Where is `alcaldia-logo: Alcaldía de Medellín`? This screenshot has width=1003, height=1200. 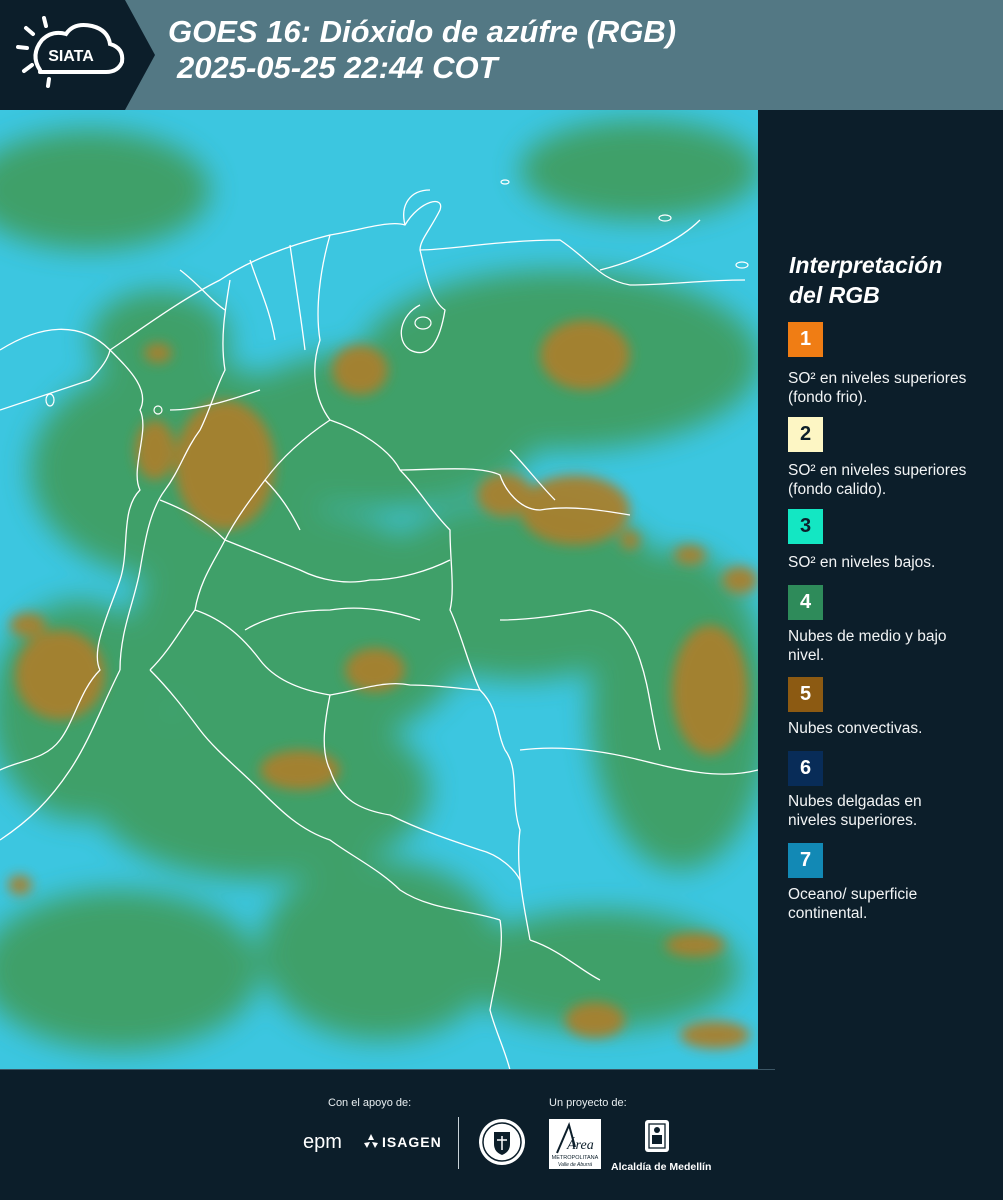
alcaldia-logo: Alcaldía de Medellín is located at coordinates (661, 1145).